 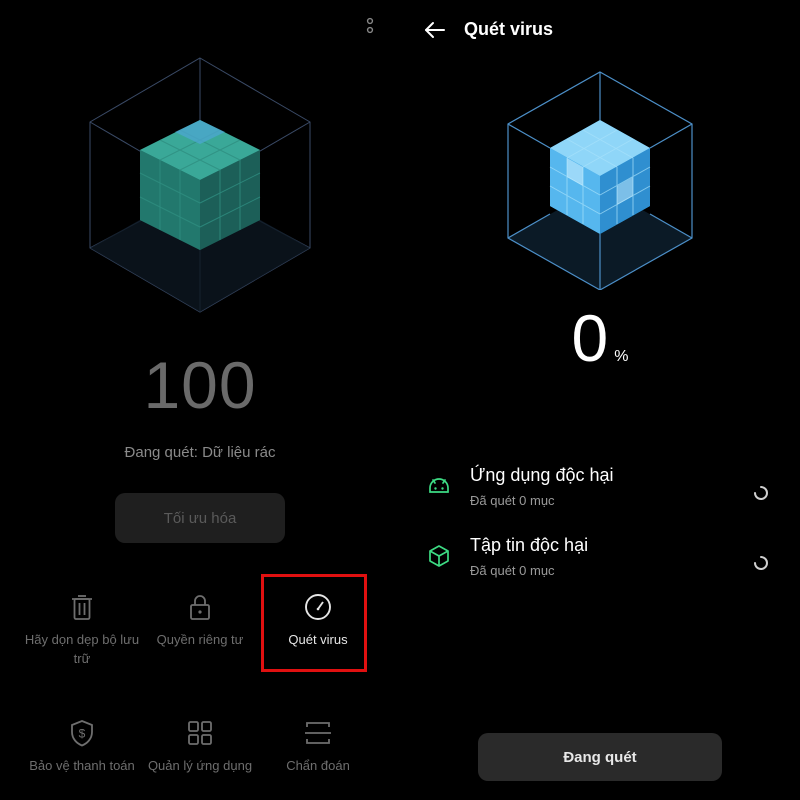 I want to click on more-vertical-icon, so click(x=370, y=27).